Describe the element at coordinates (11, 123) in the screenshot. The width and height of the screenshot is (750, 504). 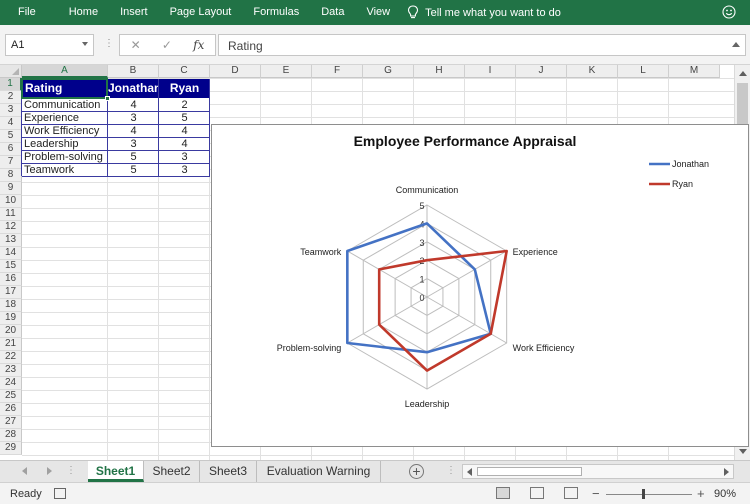
I see `row-header-4: 4` at that location.